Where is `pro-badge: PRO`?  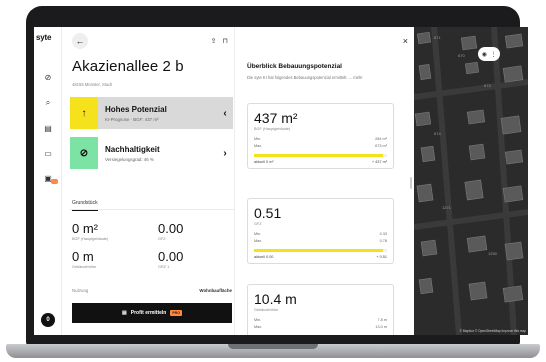
pro-badge: PRO is located at coordinates (176, 313).